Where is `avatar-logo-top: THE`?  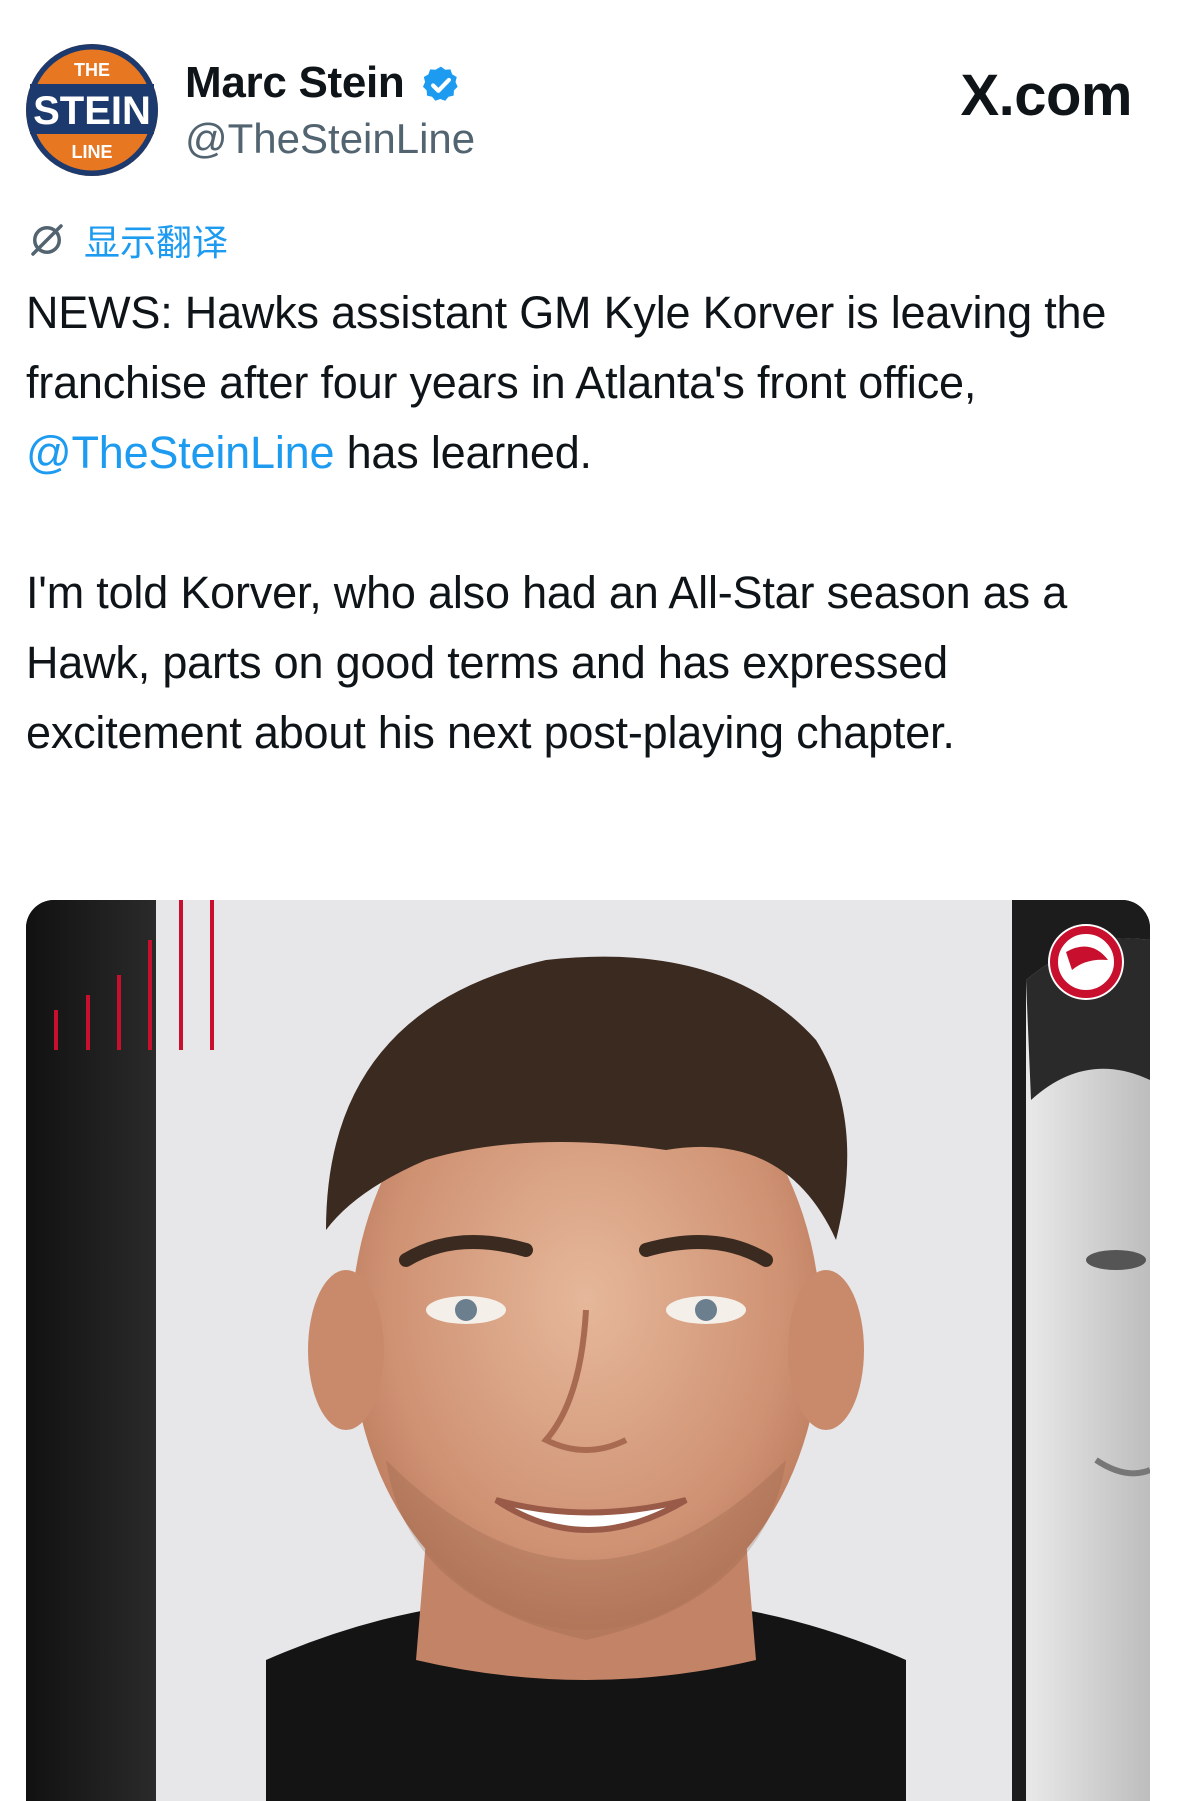 avatar-logo-top: THE is located at coordinates (92, 70).